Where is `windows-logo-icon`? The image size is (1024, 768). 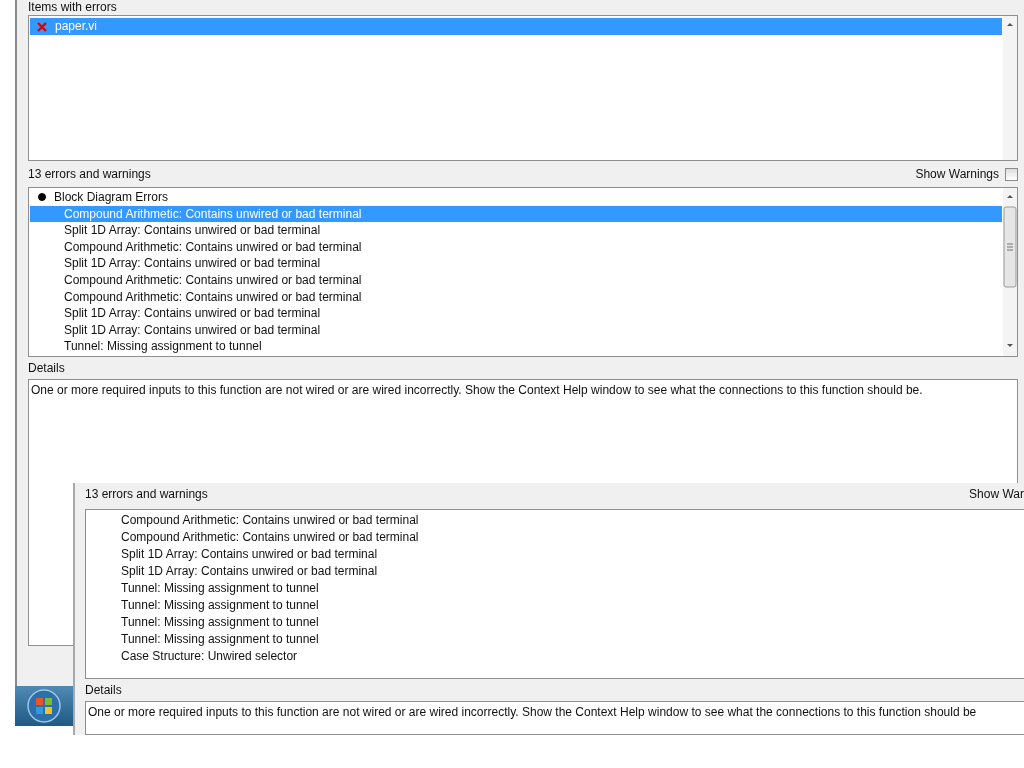 windows-logo-icon is located at coordinates (44, 706).